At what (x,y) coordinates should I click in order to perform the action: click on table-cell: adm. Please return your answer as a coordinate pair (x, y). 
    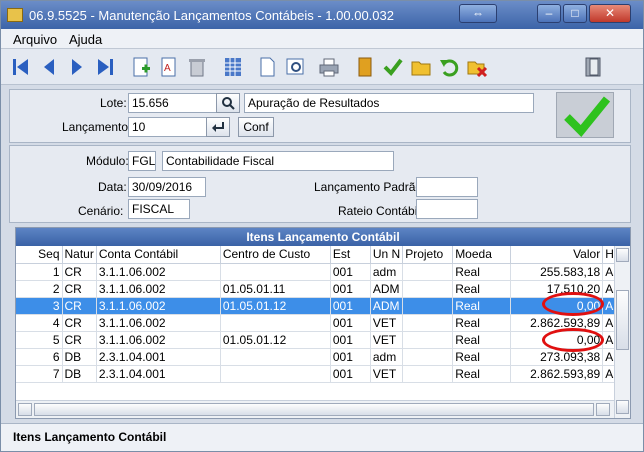
    Looking at the image, I should click on (387, 272).